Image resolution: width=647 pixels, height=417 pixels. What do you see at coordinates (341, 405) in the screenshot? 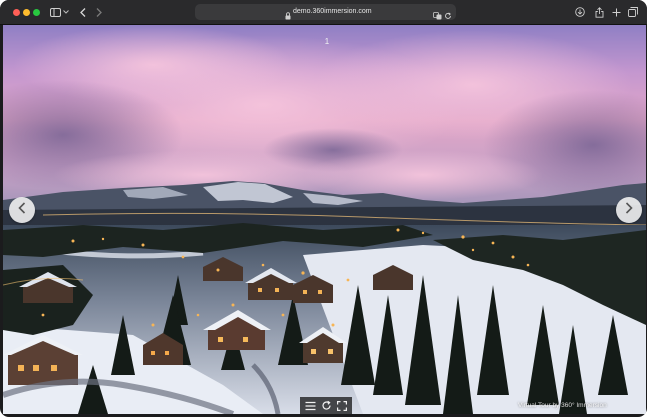
I see `fullscreen-icon` at bounding box center [341, 405].